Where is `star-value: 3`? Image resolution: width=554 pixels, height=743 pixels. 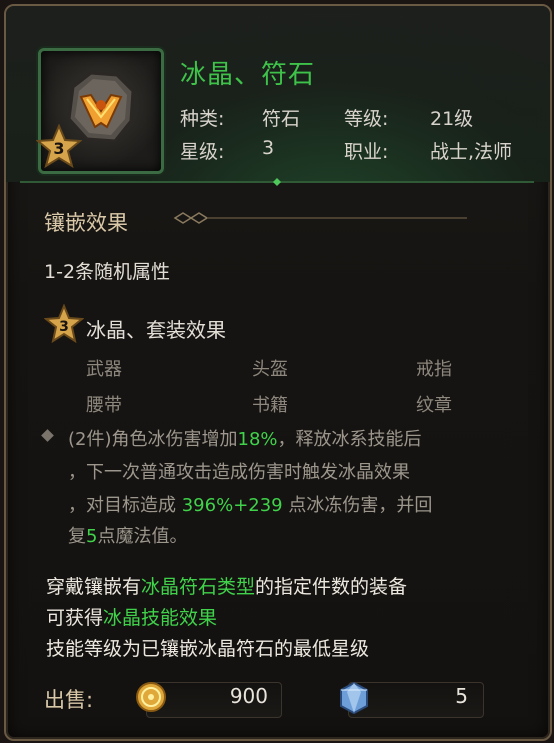
star-value: 3 is located at coordinates (268, 148).